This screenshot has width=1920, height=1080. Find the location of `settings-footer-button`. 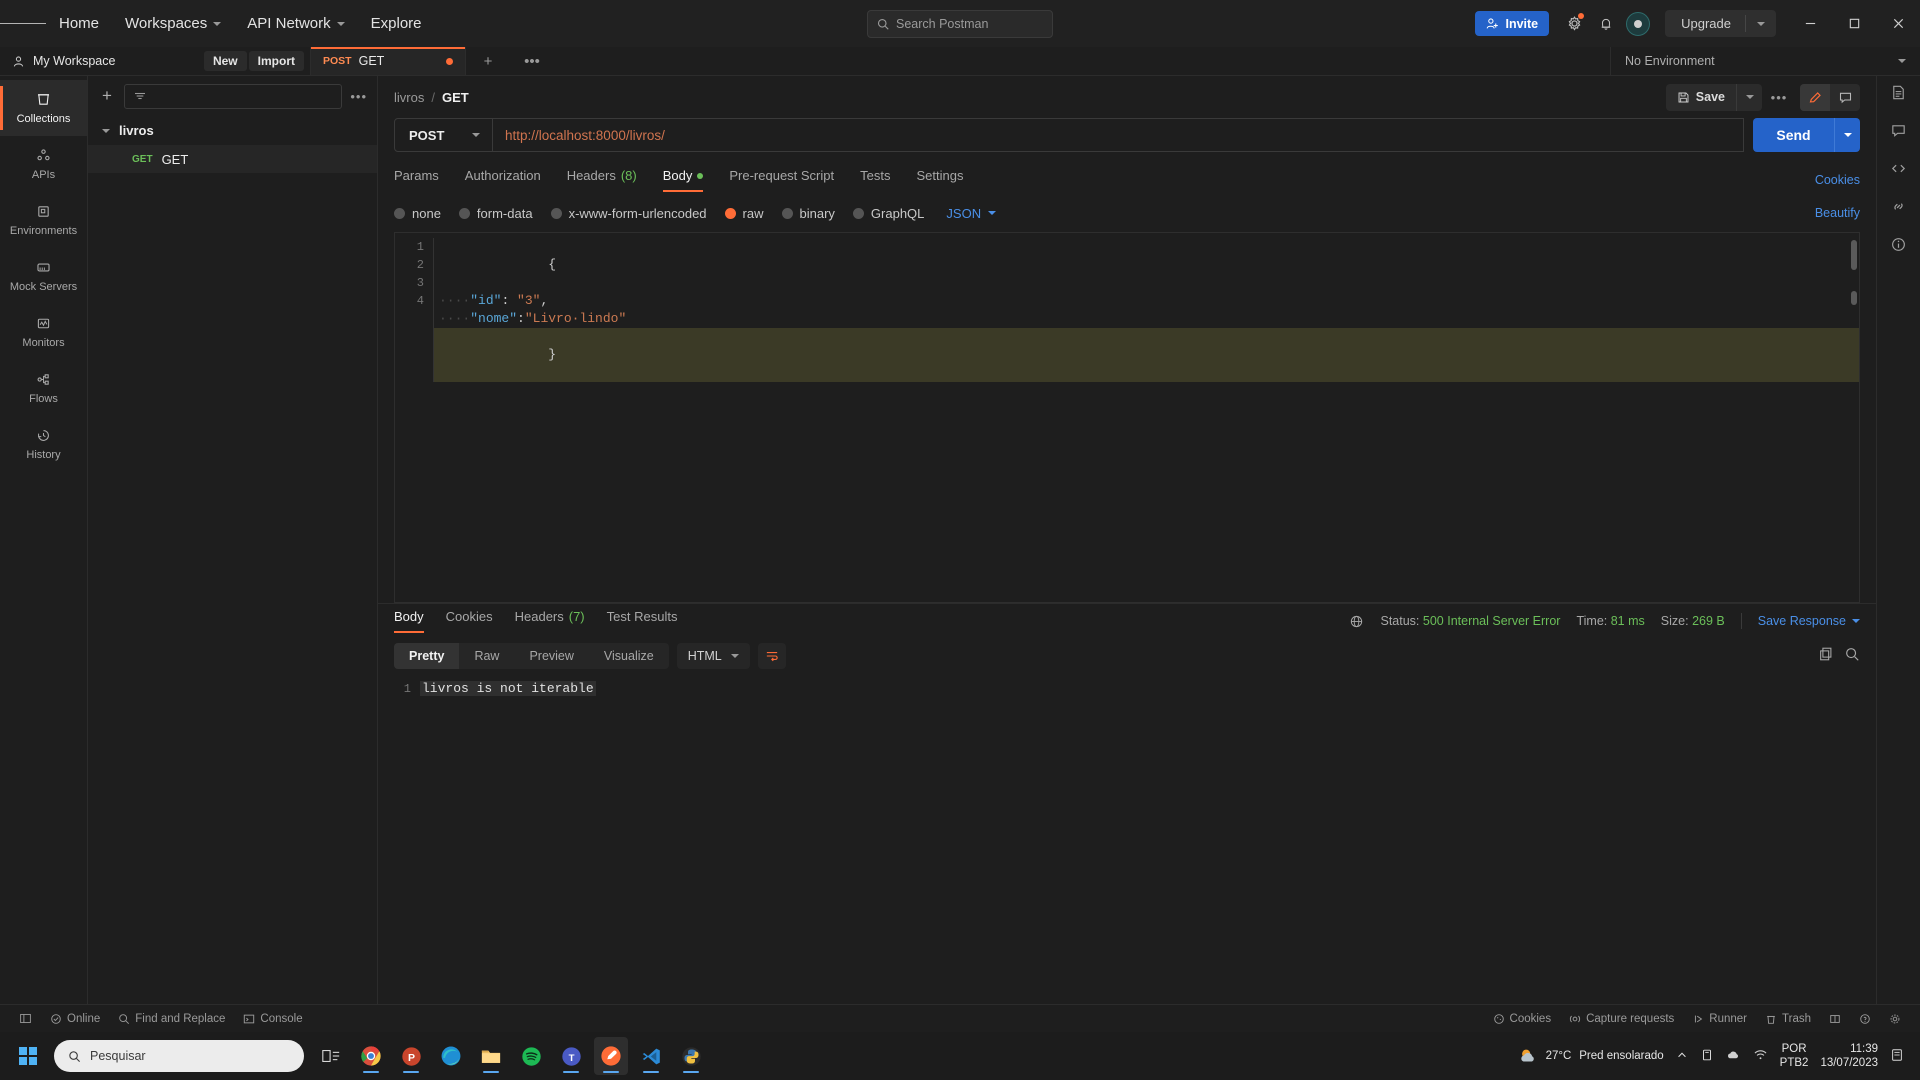

settings-footer-button is located at coordinates (1895, 1019).